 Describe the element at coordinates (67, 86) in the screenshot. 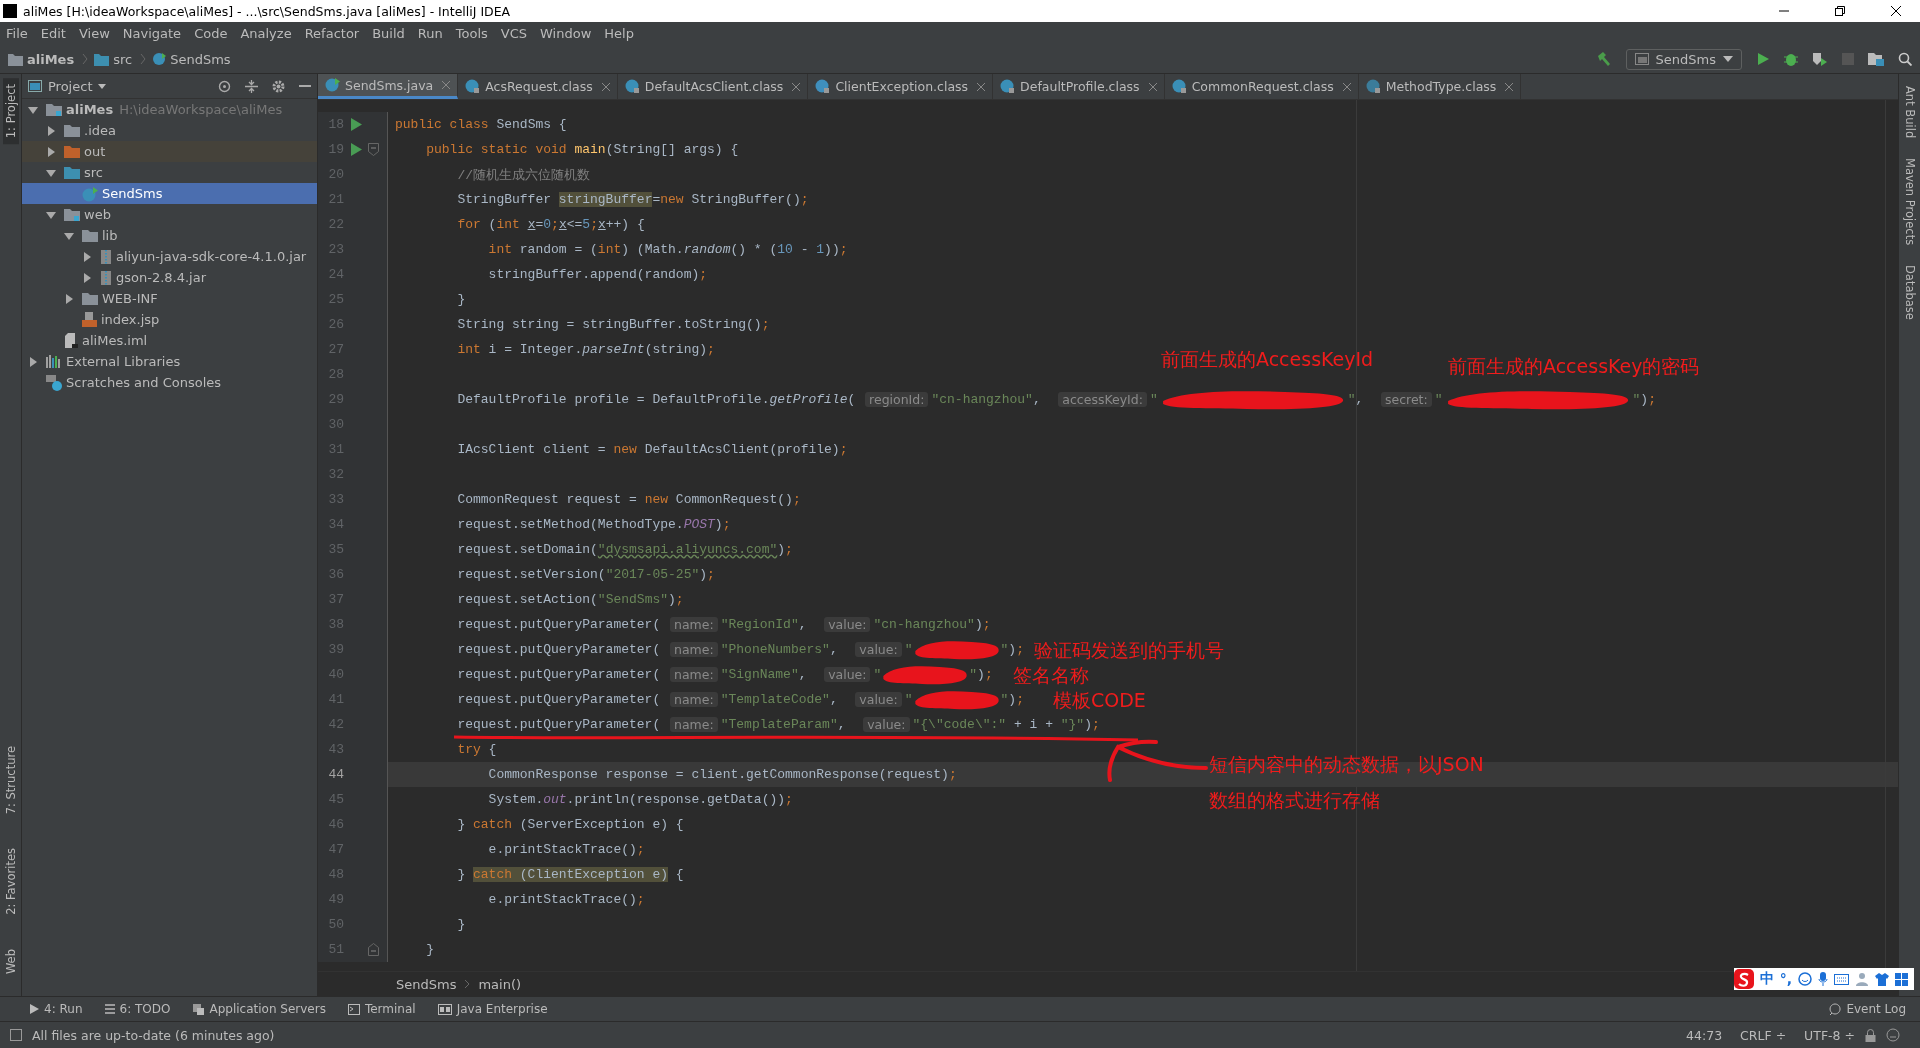

I see `project-view-dropdown: Project` at that location.